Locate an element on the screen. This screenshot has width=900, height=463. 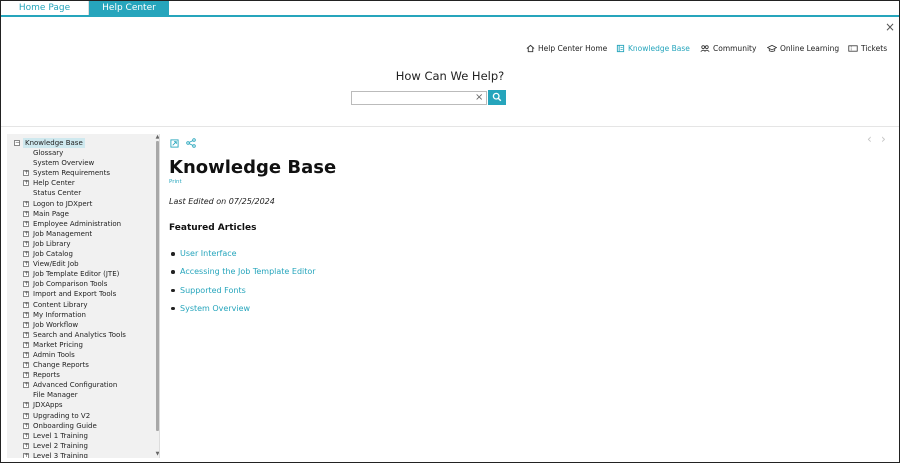
tree-item: + Upgrading to V2 is located at coordinates (81, 416).